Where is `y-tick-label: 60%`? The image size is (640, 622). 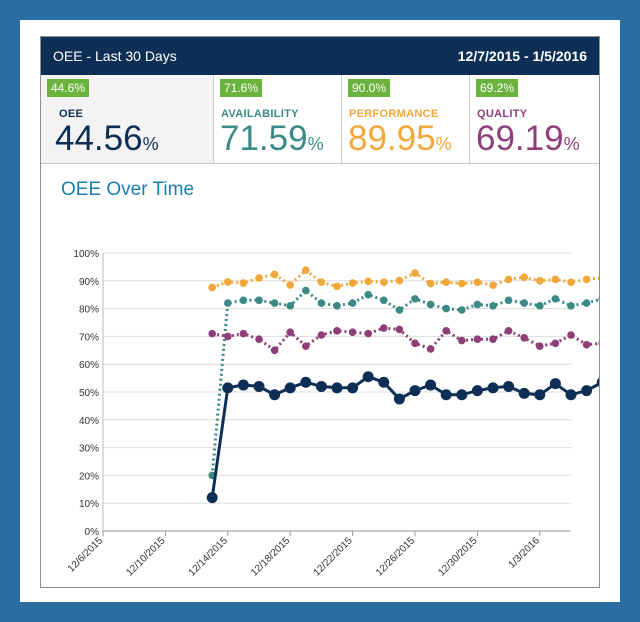
y-tick-label: 60% is located at coordinates (89, 365).